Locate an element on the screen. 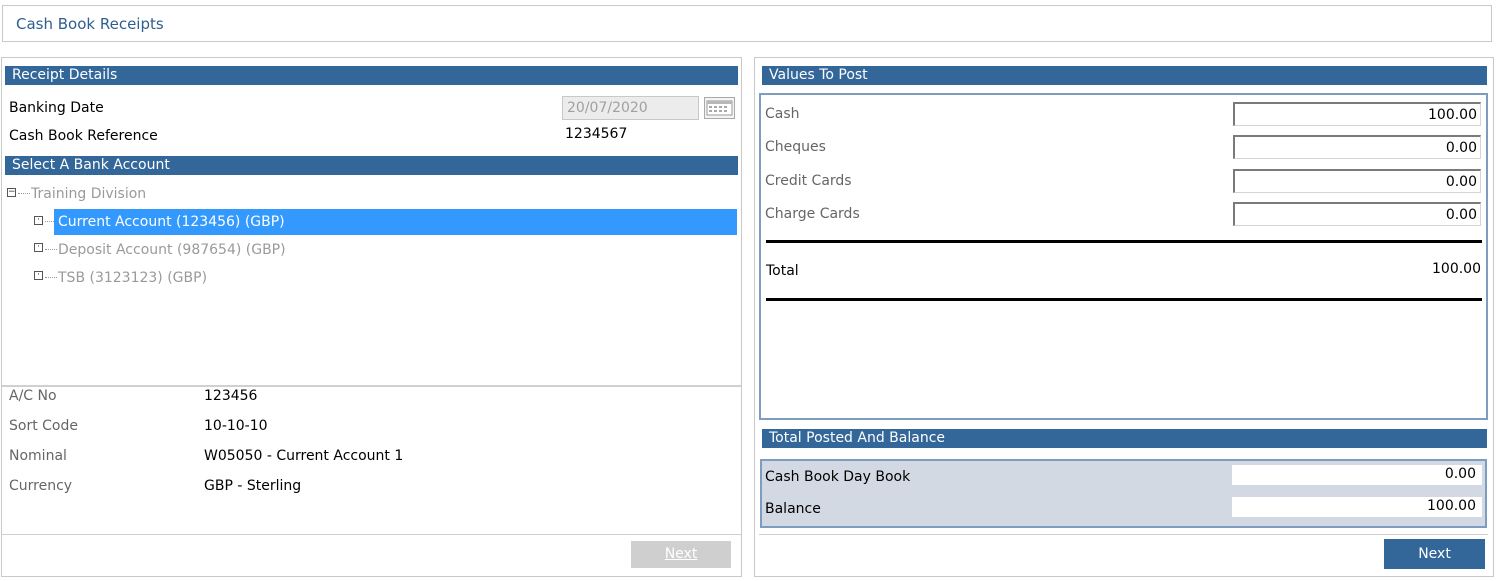  tree-item-tsb: TSB (3123123) (GBP) is located at coordinates (132, 278).